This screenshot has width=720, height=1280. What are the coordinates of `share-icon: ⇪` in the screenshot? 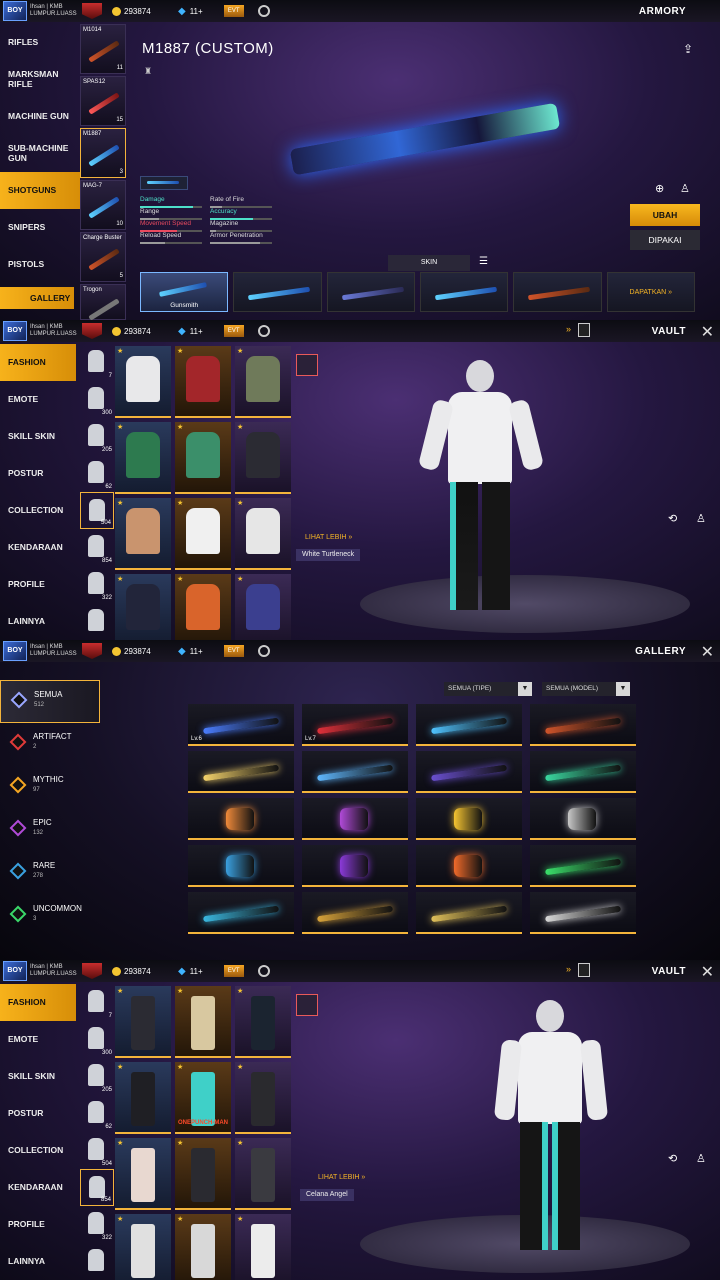 It's located at (688, 49).